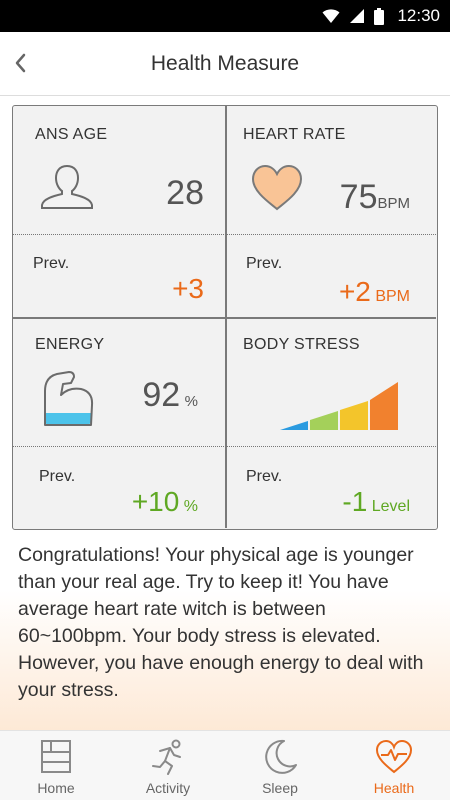  Describe the element at coordinates (394, 788) in the screenshot. I see `nav-health-label: Health` at that location.